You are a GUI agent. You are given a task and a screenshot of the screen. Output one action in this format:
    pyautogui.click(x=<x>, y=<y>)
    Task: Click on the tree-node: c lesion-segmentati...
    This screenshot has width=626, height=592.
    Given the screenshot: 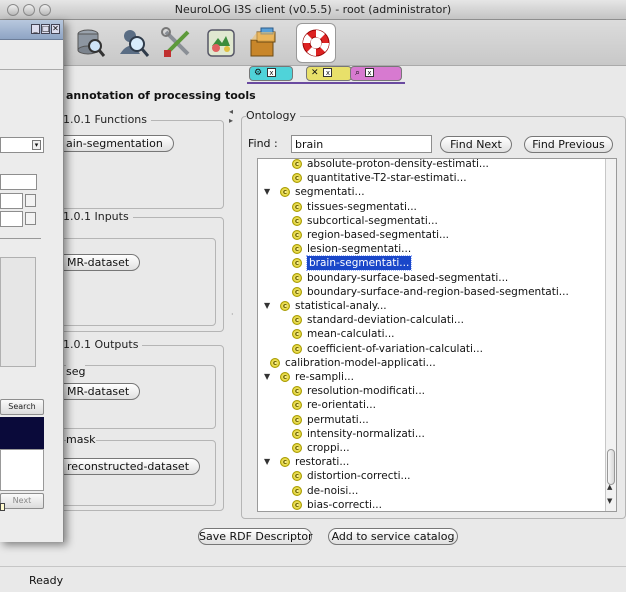 What is the action you would take?
    pyautogui.click(x=431, y=249)
    